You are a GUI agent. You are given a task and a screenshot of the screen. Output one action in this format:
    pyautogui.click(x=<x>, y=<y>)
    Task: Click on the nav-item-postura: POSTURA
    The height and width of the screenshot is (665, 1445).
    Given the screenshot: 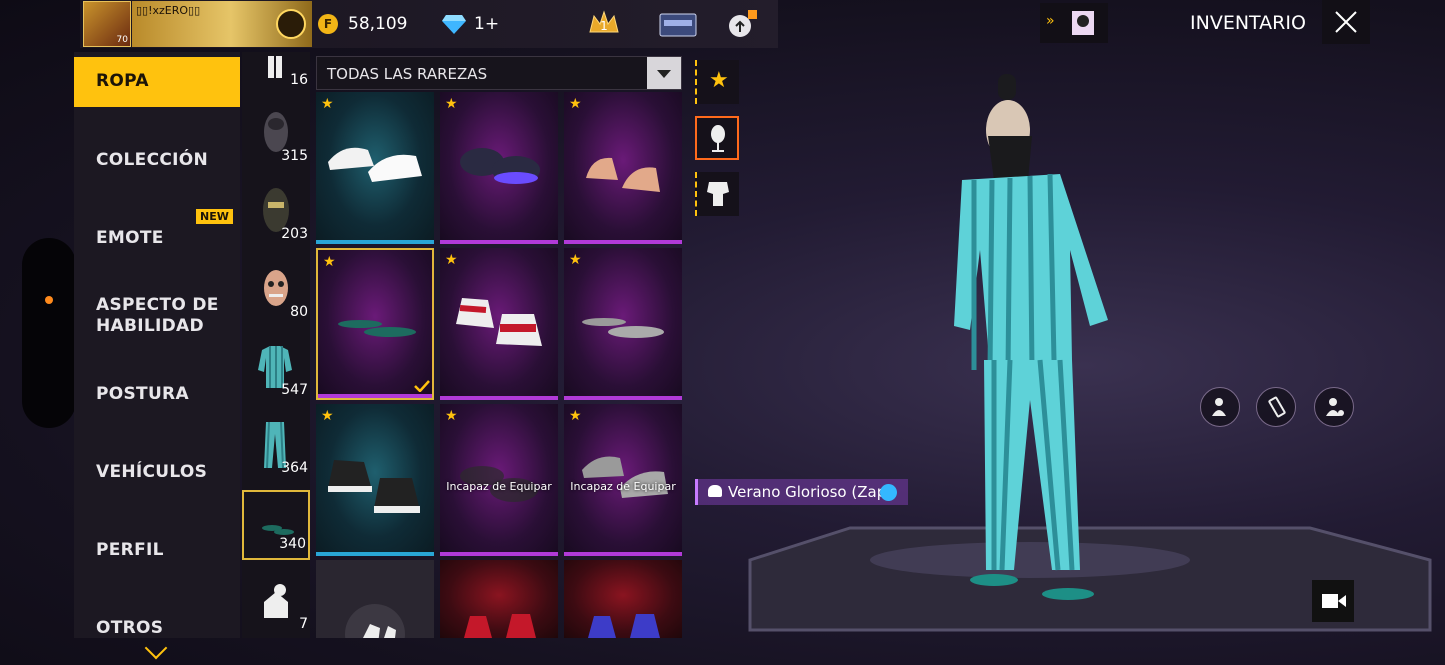 What is the action you would take?
    pyautogui.click(x=157, y=399)
    